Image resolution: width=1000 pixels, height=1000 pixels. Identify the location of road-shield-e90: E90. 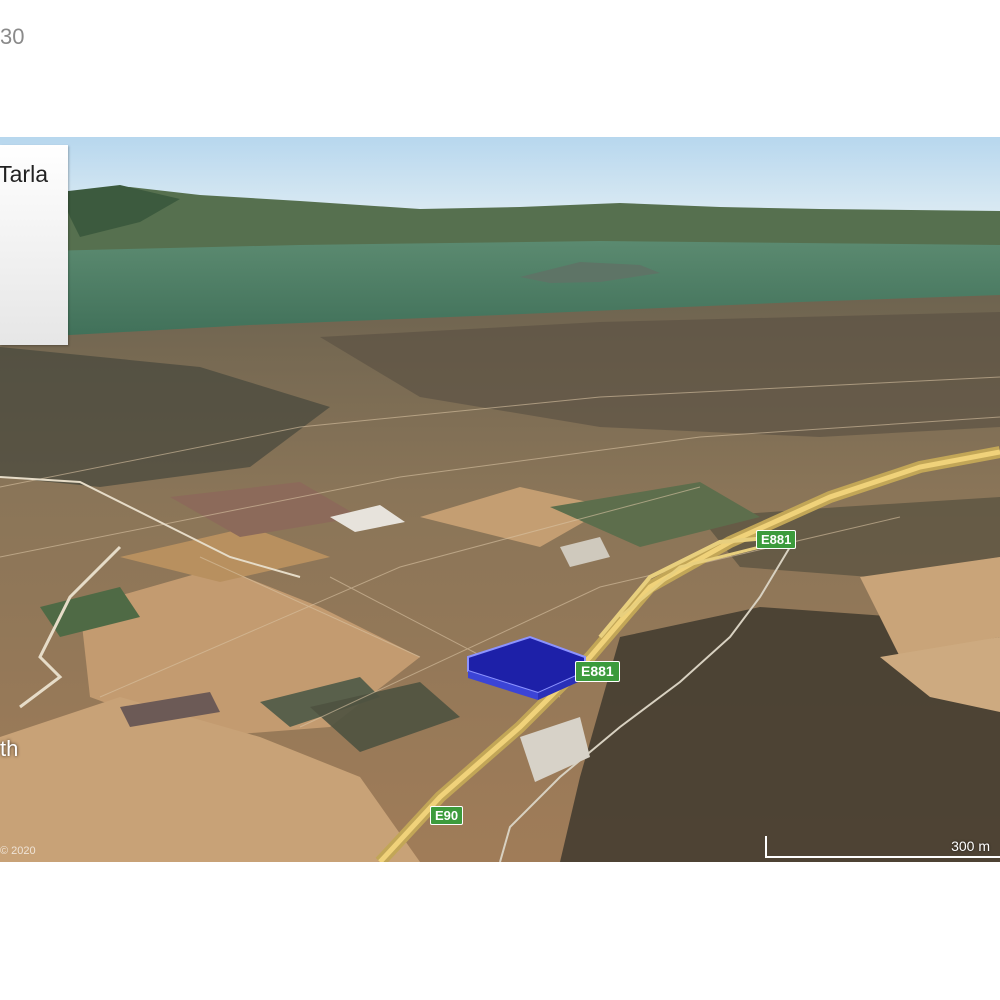
(447, 815).